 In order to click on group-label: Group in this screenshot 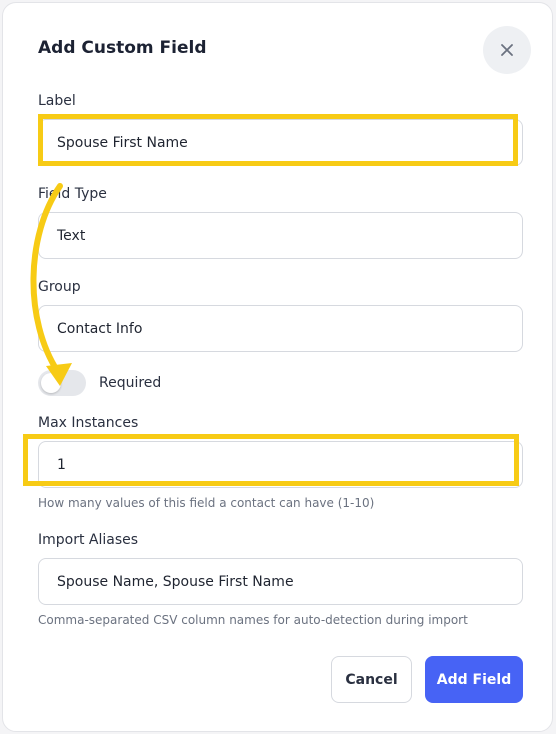, I will do `click(59, 287)`.